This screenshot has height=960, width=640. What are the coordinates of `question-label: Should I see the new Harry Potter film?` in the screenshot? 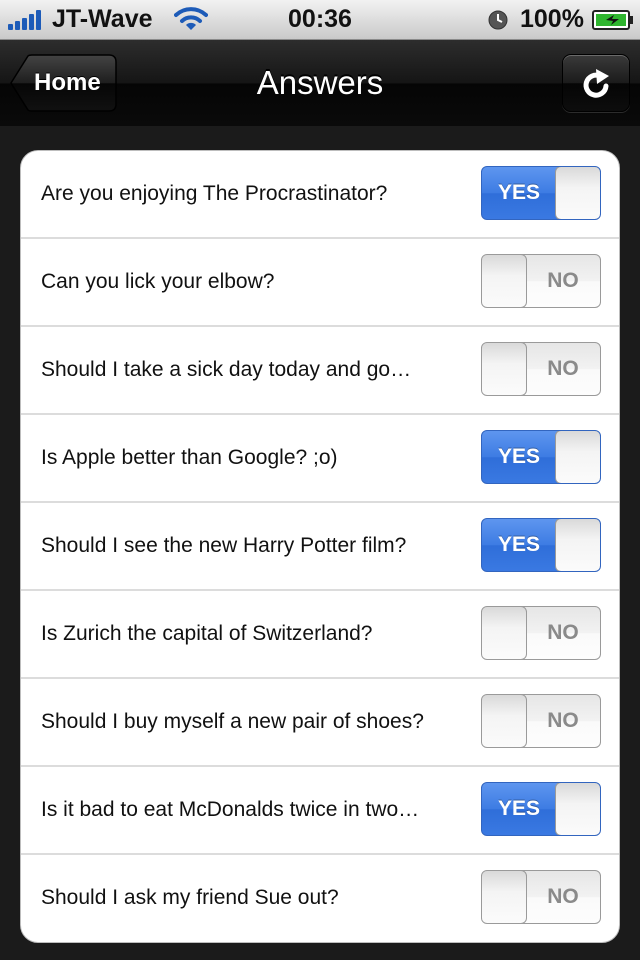 It's located at (224, 545).